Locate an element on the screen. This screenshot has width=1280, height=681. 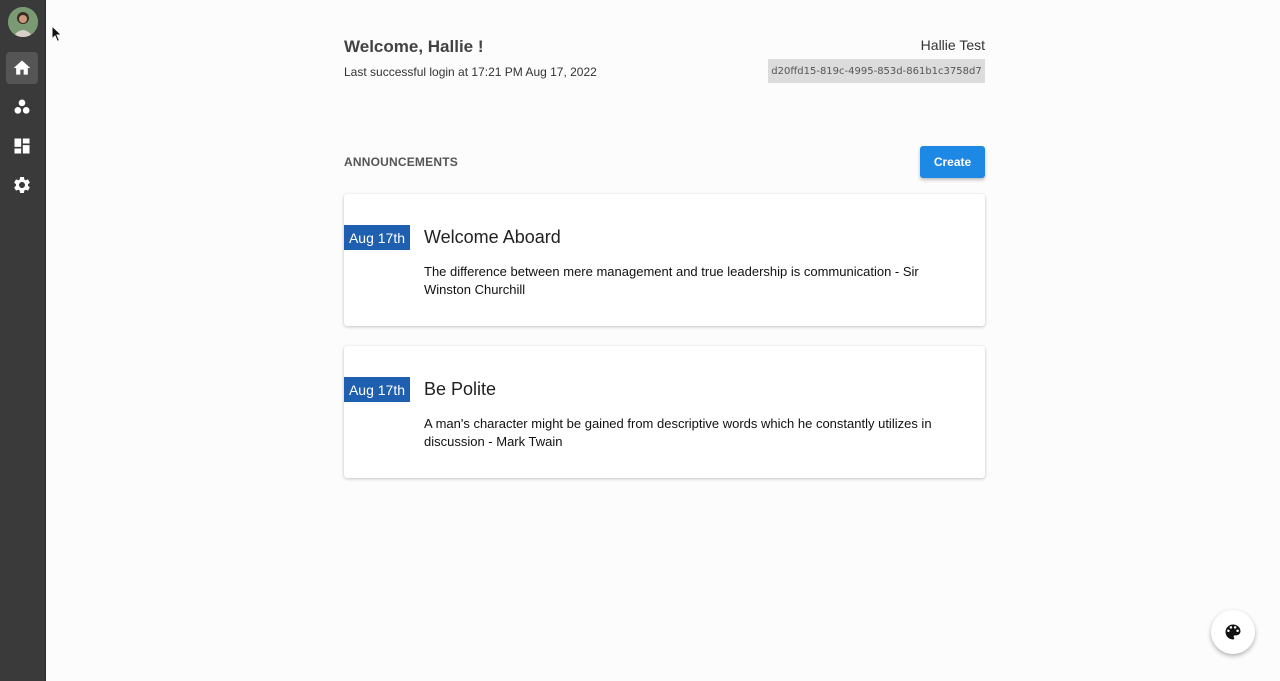
announcement-title: Be Polite is located at coordinates (460, 389).